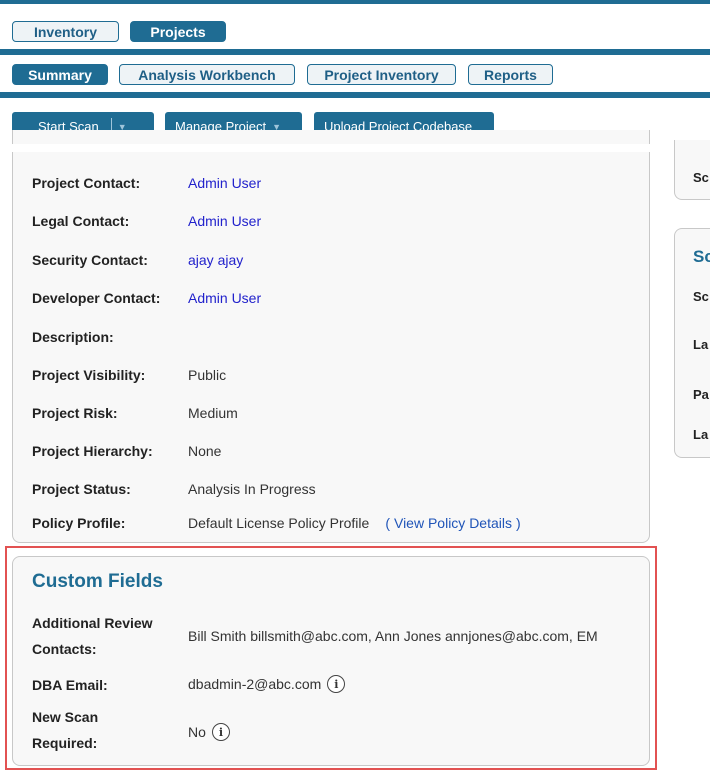 The image size is (710, 770). I want to click on right-panel-label: Pa, so click(701, 394).